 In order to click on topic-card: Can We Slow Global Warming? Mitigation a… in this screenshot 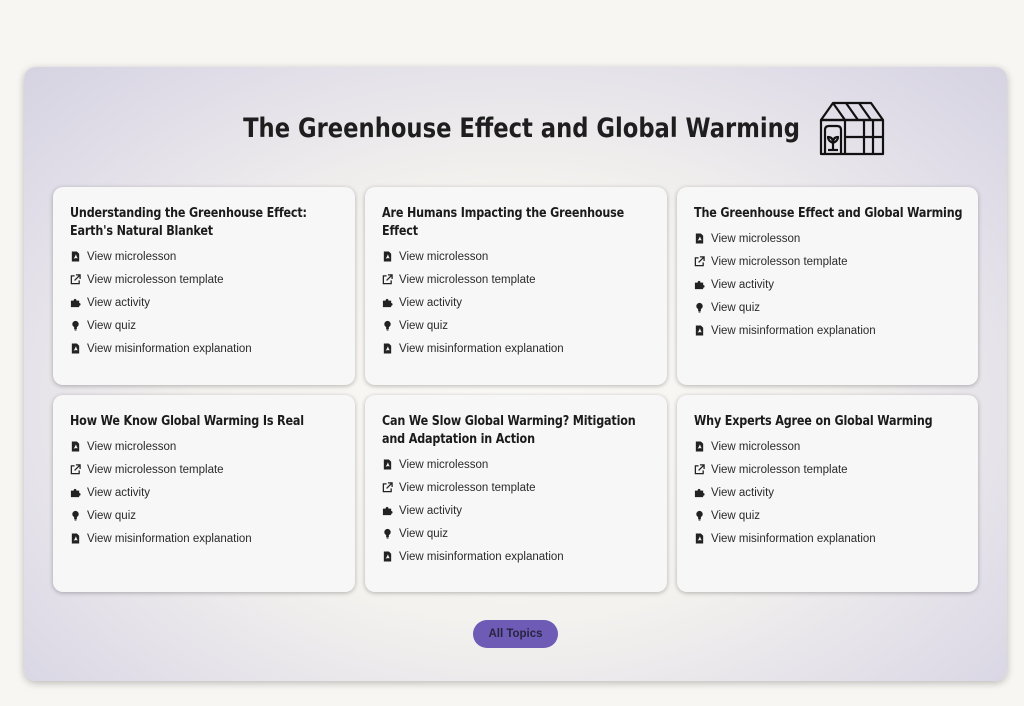, I will do `click(516, 493)`.